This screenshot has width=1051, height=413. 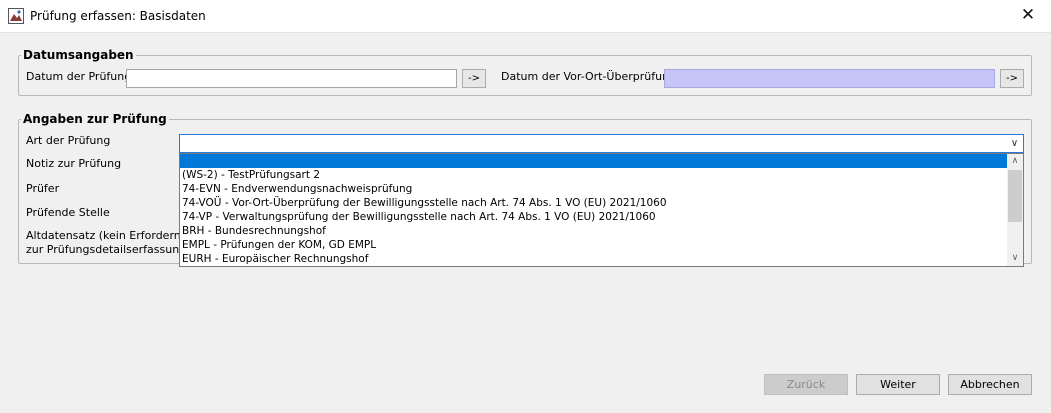 What do you see at coordinates (1015, 196) in the screenshot?
I see `scrollbar-thumb` at bounding box center [1015, 196].